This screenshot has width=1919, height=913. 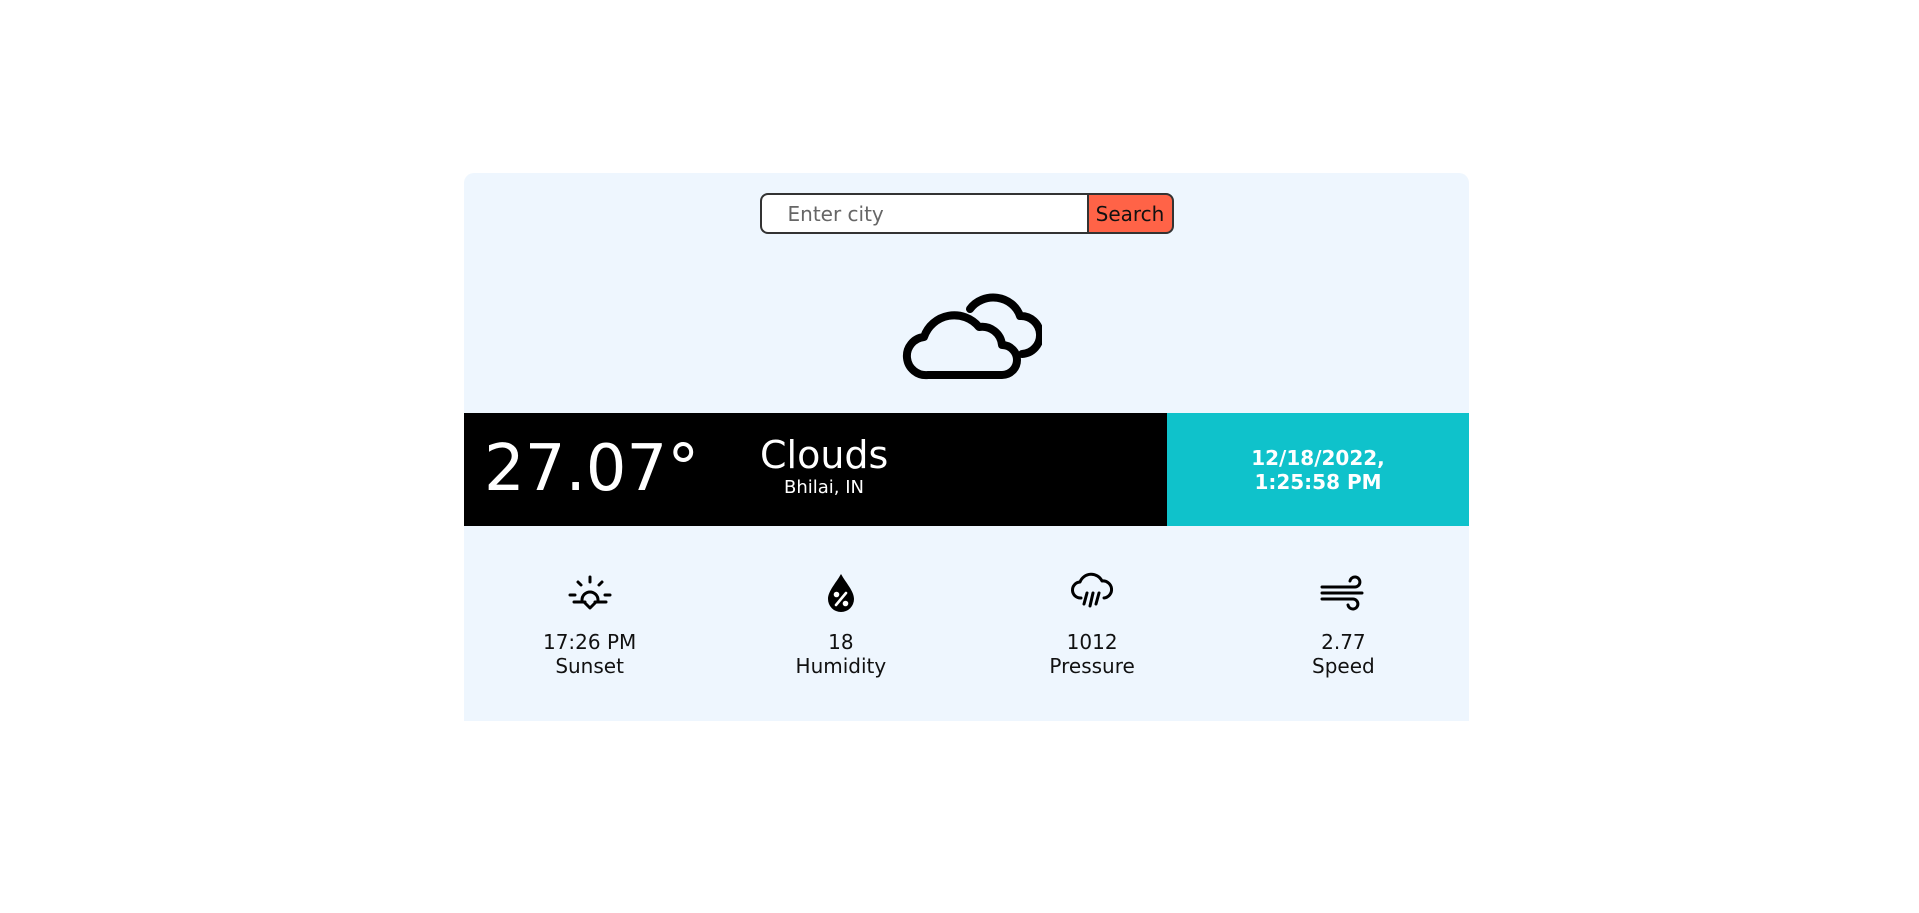 I want to click on weather-summary: 27.07° Clouds Bhilai, IN, so click(x=815, y=469).